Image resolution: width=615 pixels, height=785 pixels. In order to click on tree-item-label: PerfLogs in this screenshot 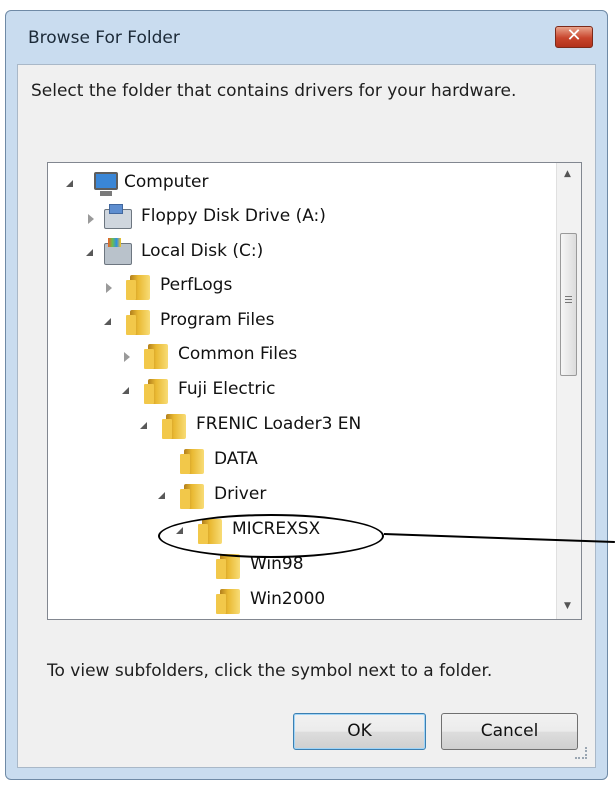, I will do `click(196, 285)`.